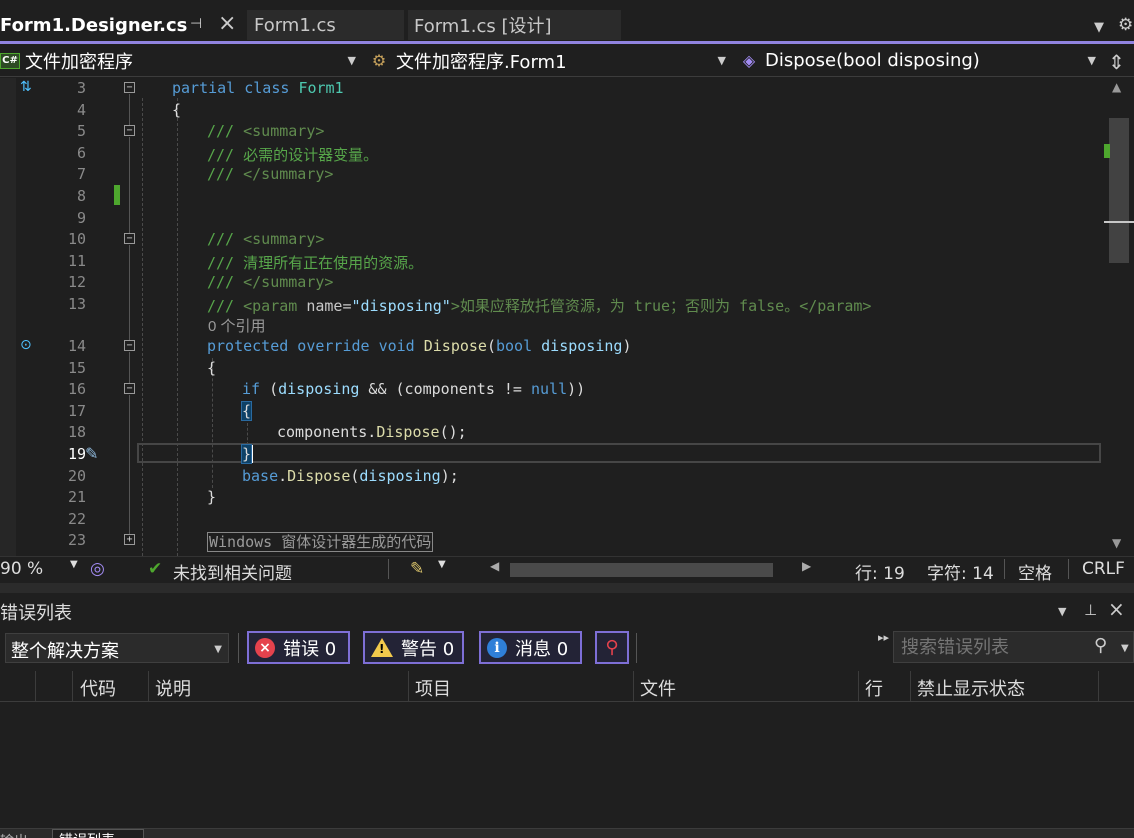 The width and height of the screenshot is (1134, 838). What do you see at coordinates (481, 62) in the screenshot?
I see `class-dropdown-label: 文件加密程序.Form1` at bounding box center [481, 62].